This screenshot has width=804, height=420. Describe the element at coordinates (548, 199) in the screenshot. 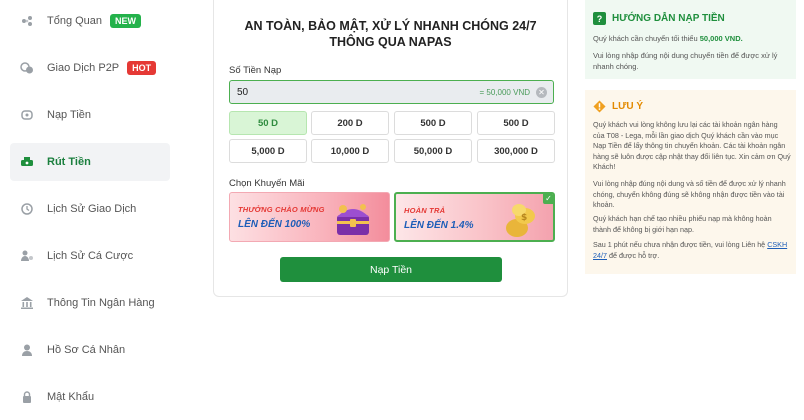

I see `selected-check-icon: ✓` at that location.